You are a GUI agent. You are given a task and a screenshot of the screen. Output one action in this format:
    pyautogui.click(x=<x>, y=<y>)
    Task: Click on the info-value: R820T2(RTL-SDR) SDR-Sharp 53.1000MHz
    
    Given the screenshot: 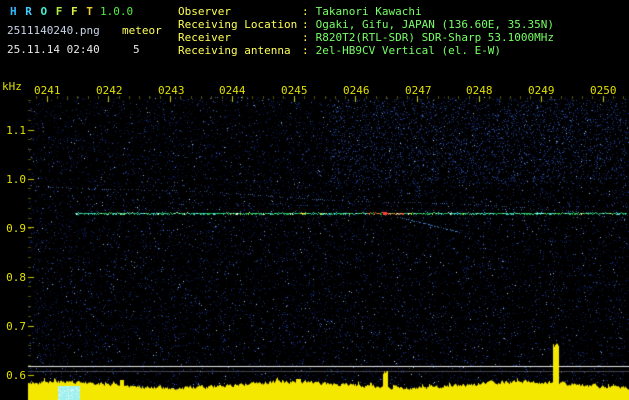 What is the action you would take?
    pyautogui.click(x=435, y=37)
    